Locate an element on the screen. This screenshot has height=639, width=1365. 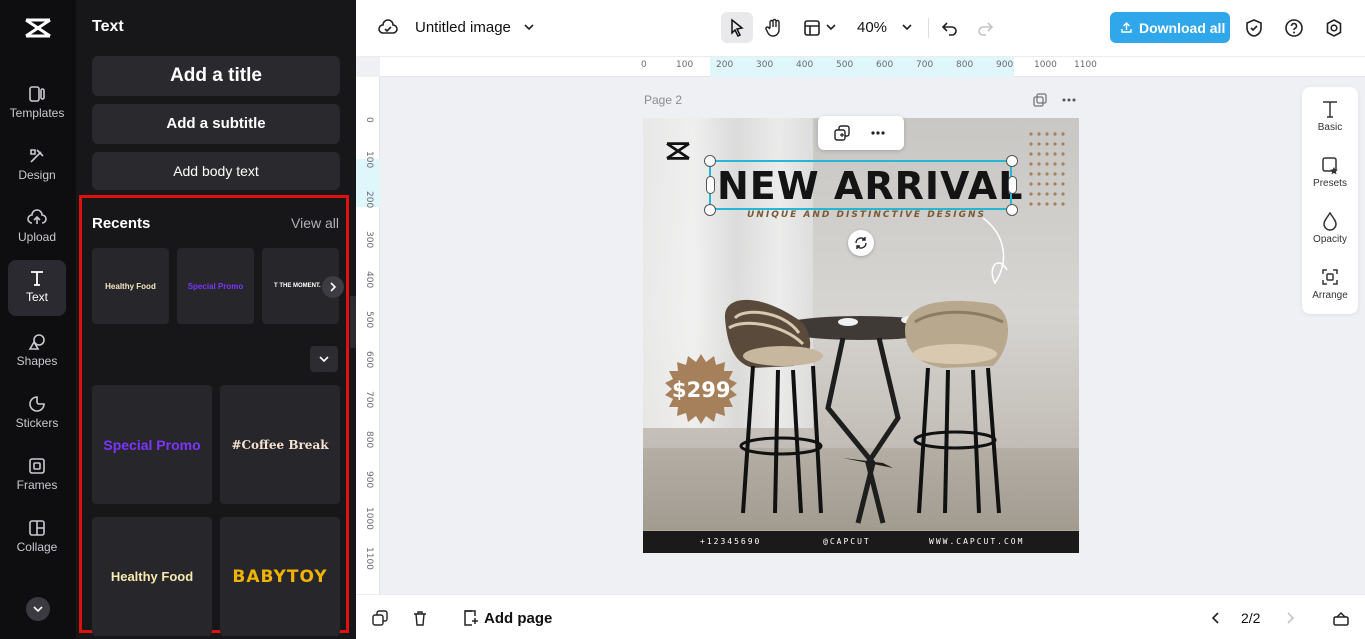
panel-title: Text is located at coordinates (108, 26).